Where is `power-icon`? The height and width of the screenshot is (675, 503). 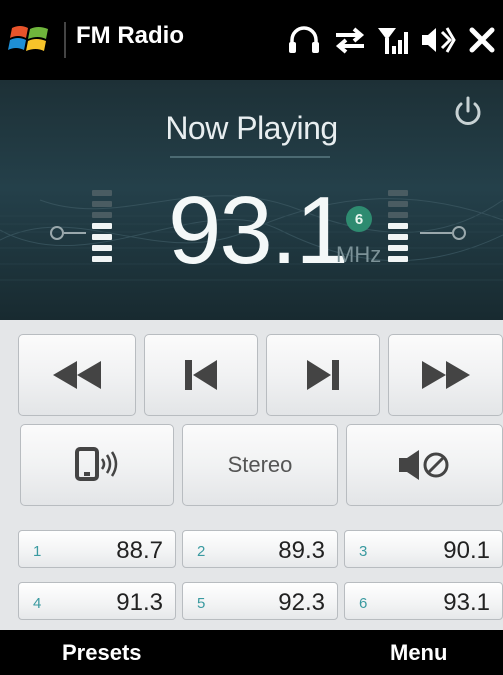 power-icon is located at coordinates (468, 112).